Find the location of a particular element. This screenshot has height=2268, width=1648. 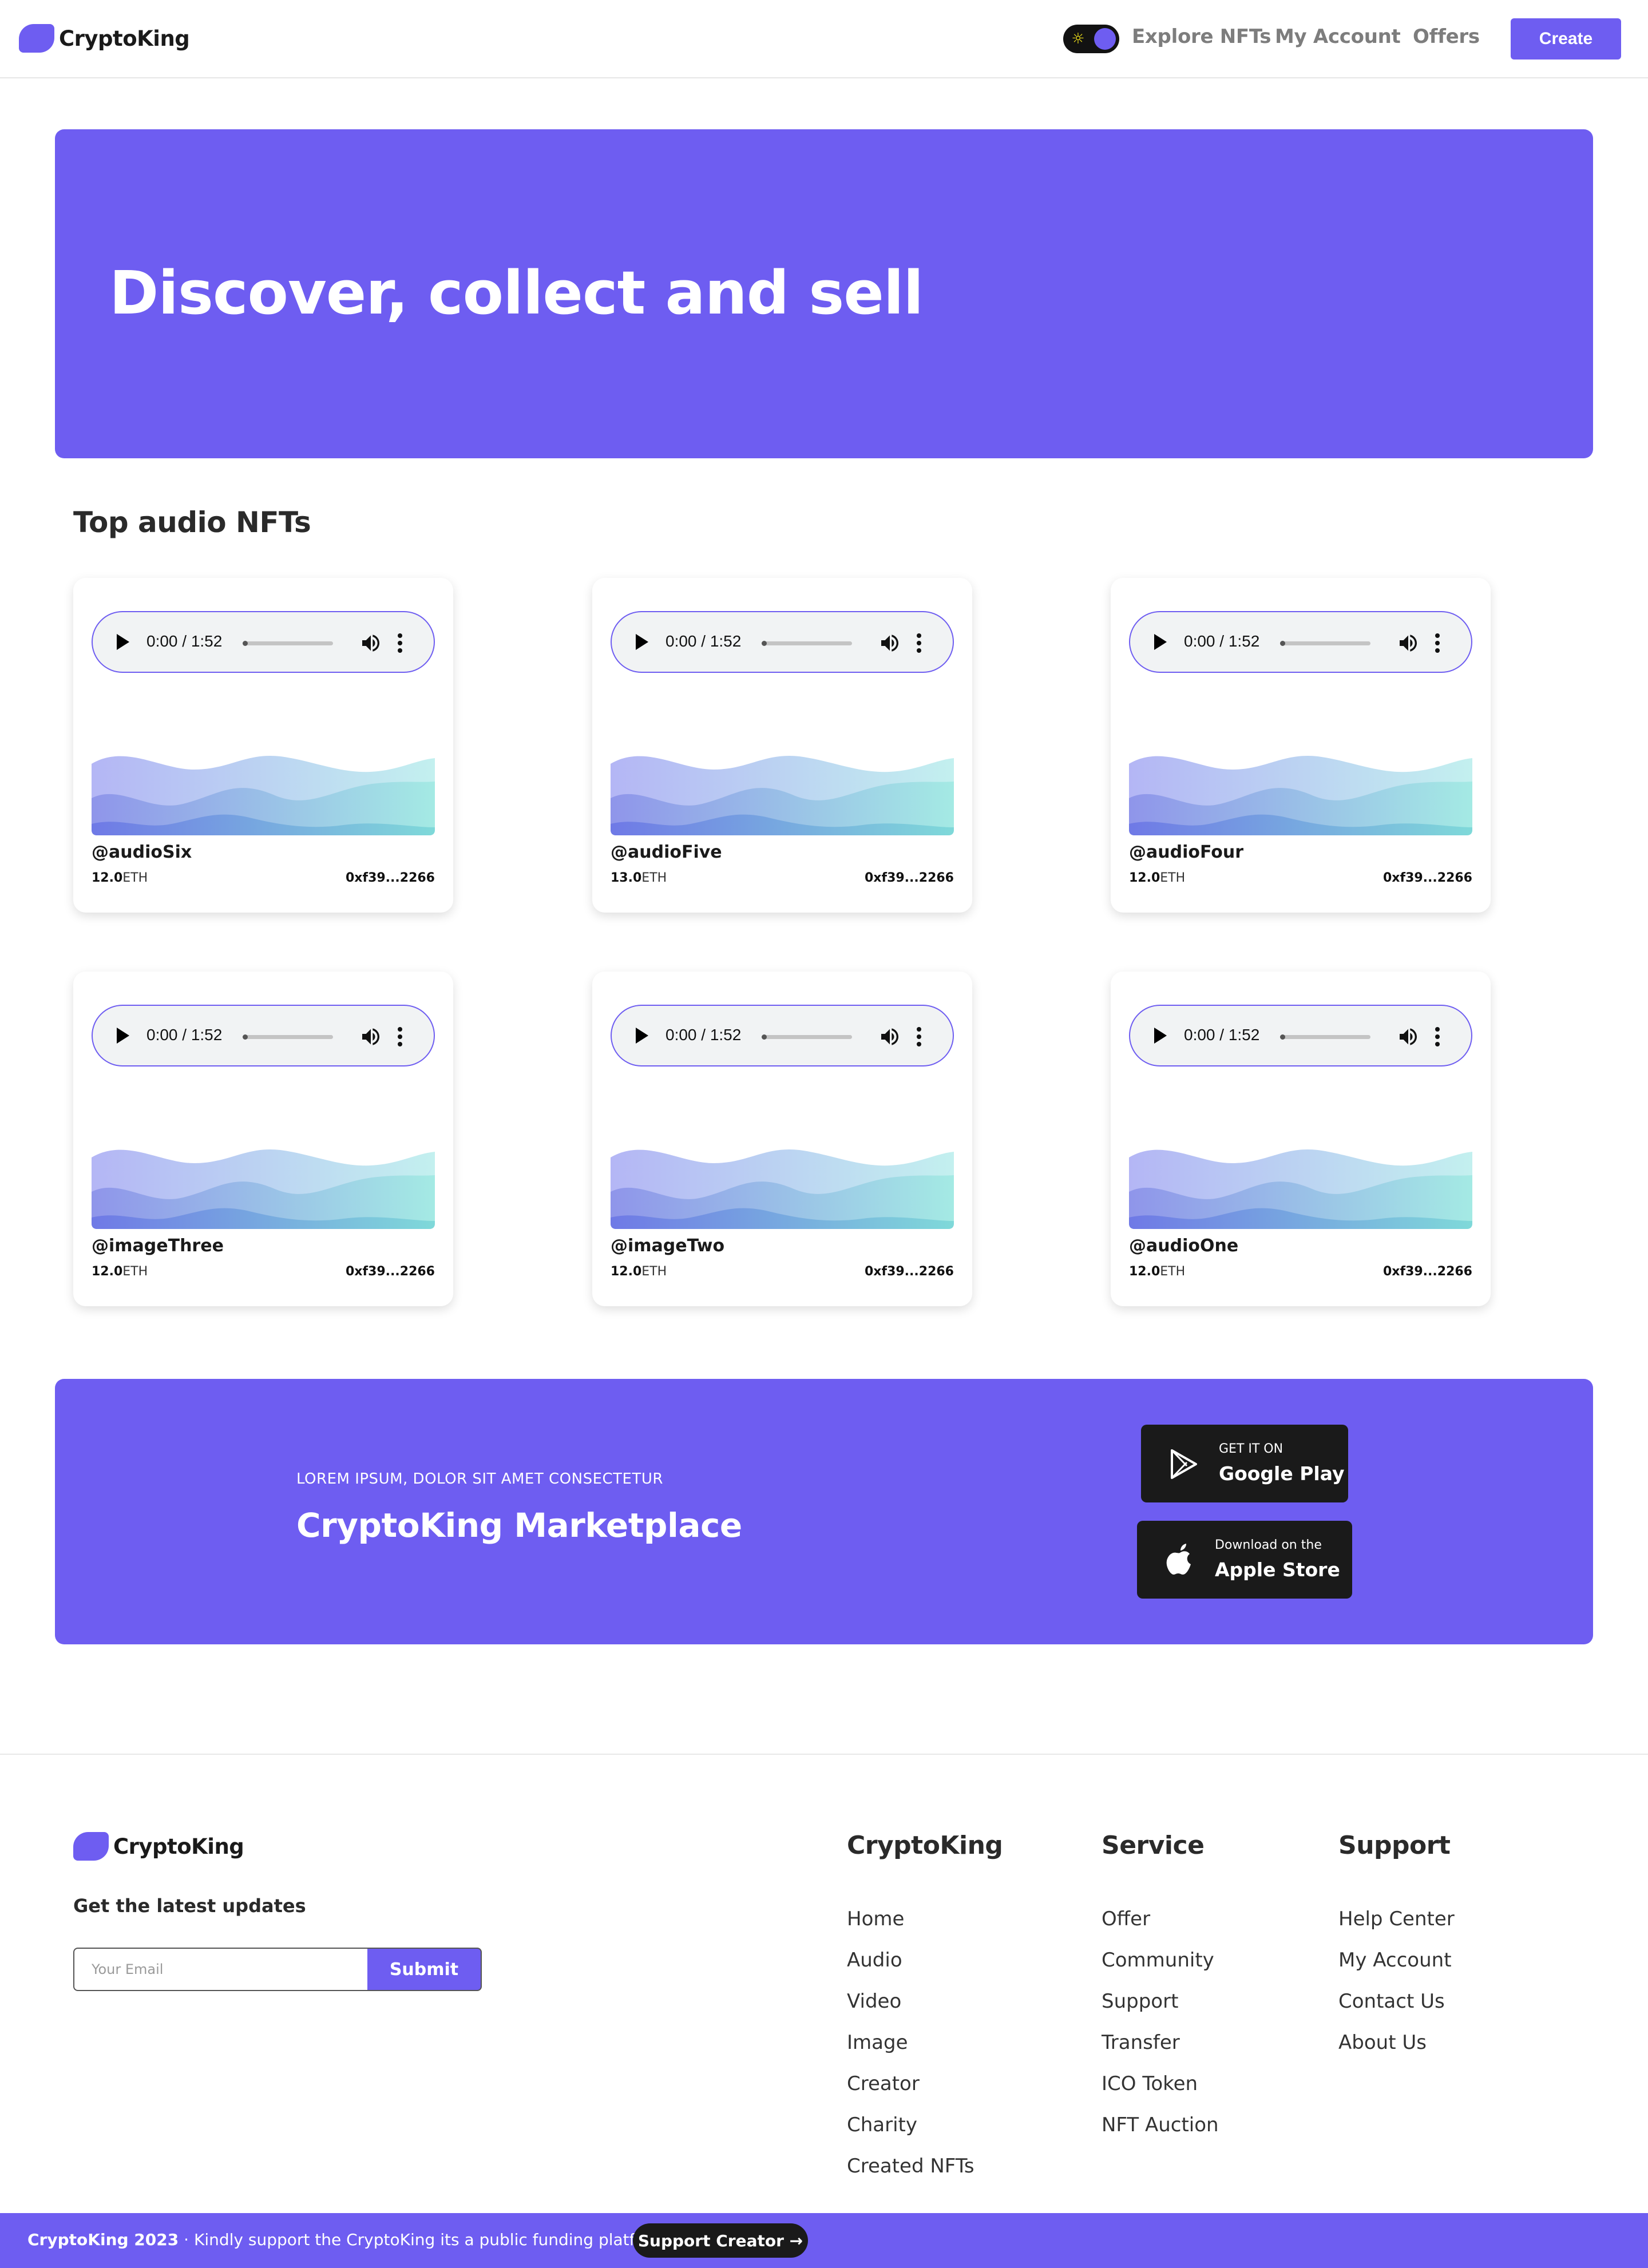

footer-link: Community is located at coordinates (1158, 1960).